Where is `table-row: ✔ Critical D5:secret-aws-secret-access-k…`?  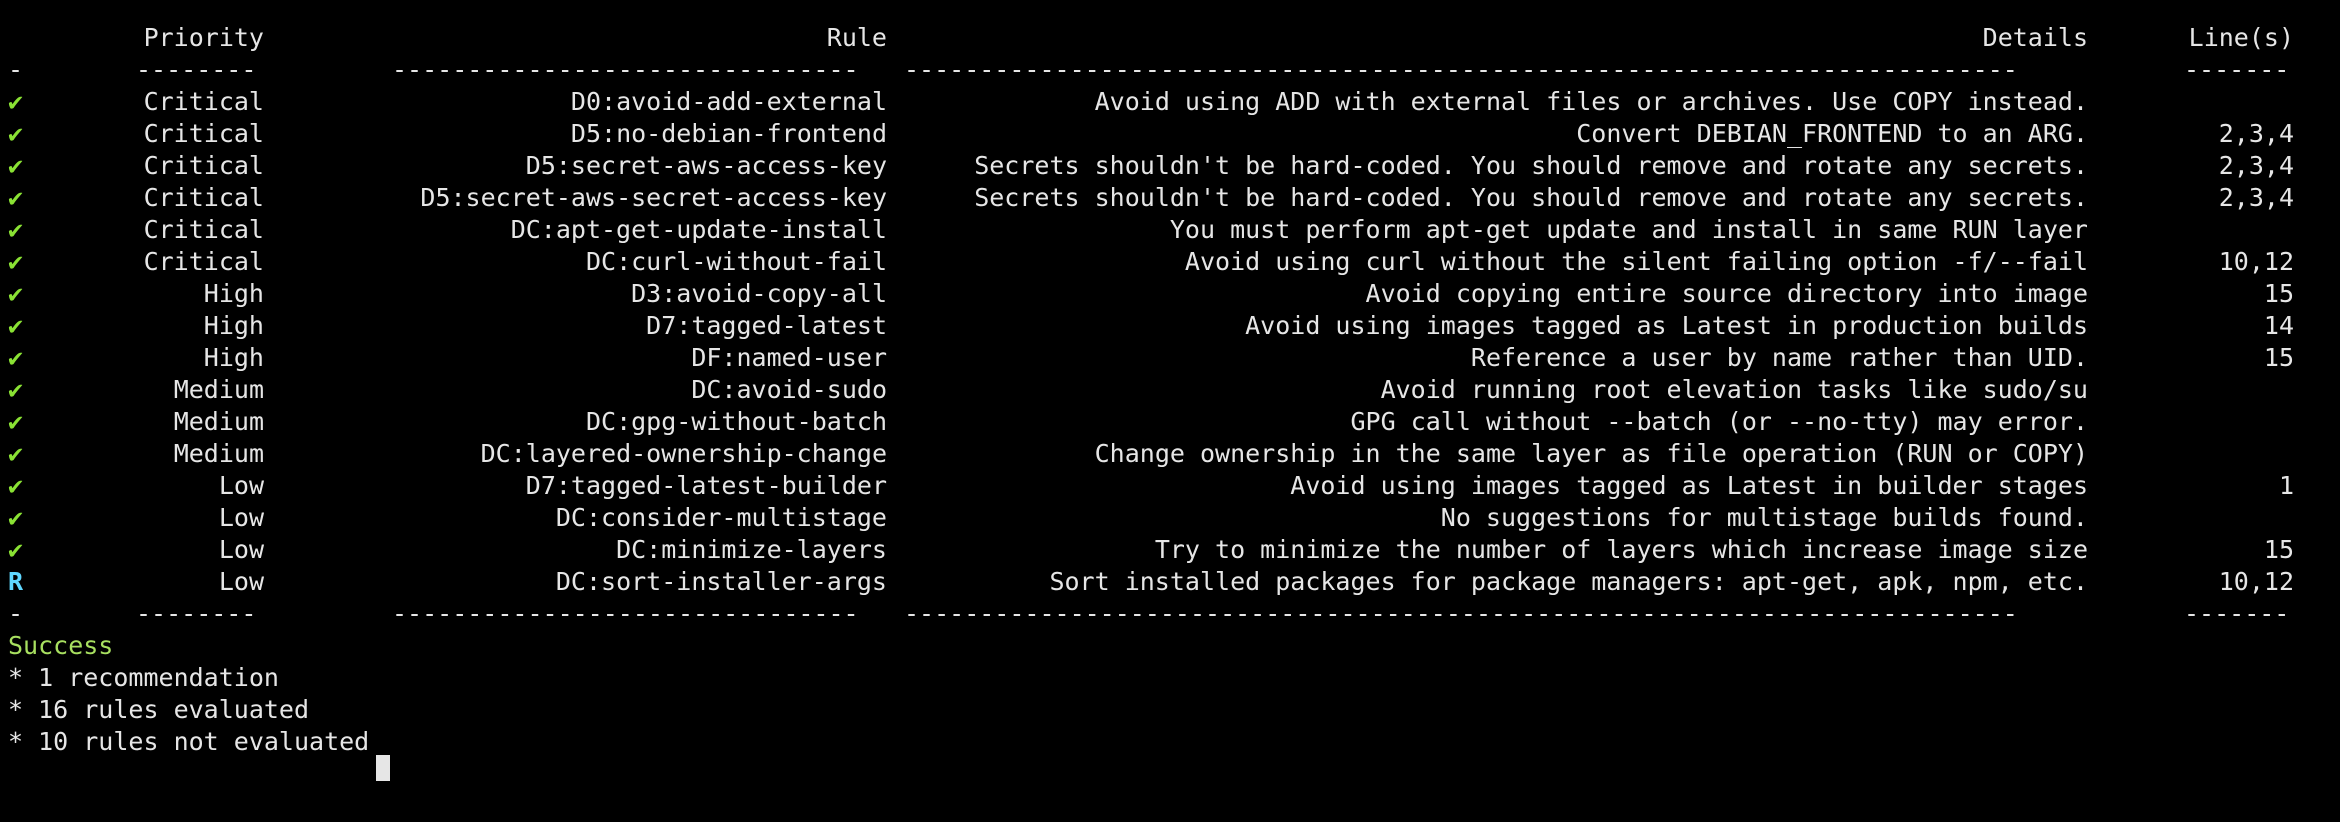
table-row: ✔ Critical D5:secret-aws-secret-access-k… is located at coordinates (1170, 198).